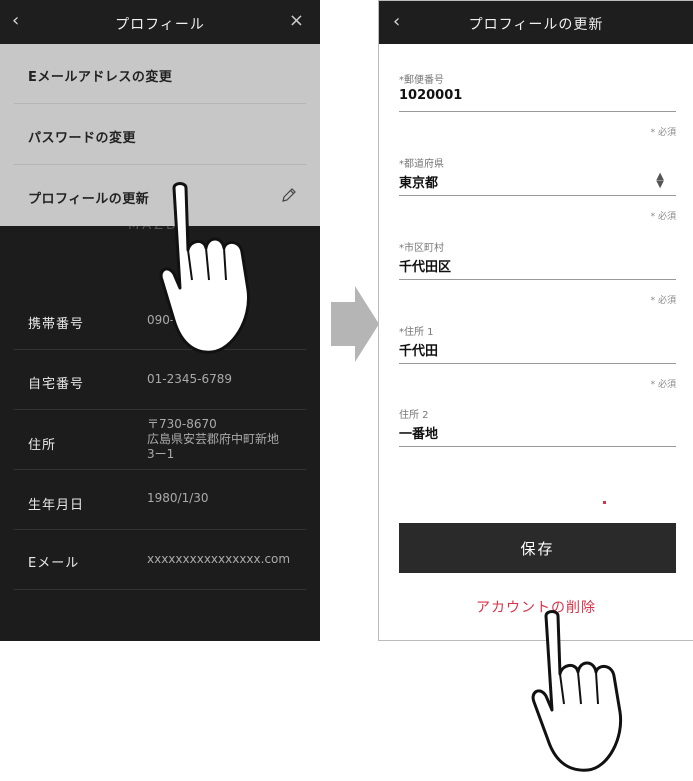 This screenshot has height=781, width=693. I want to click on select-arrows-icon: ▲ ▼, so click(660, 181).